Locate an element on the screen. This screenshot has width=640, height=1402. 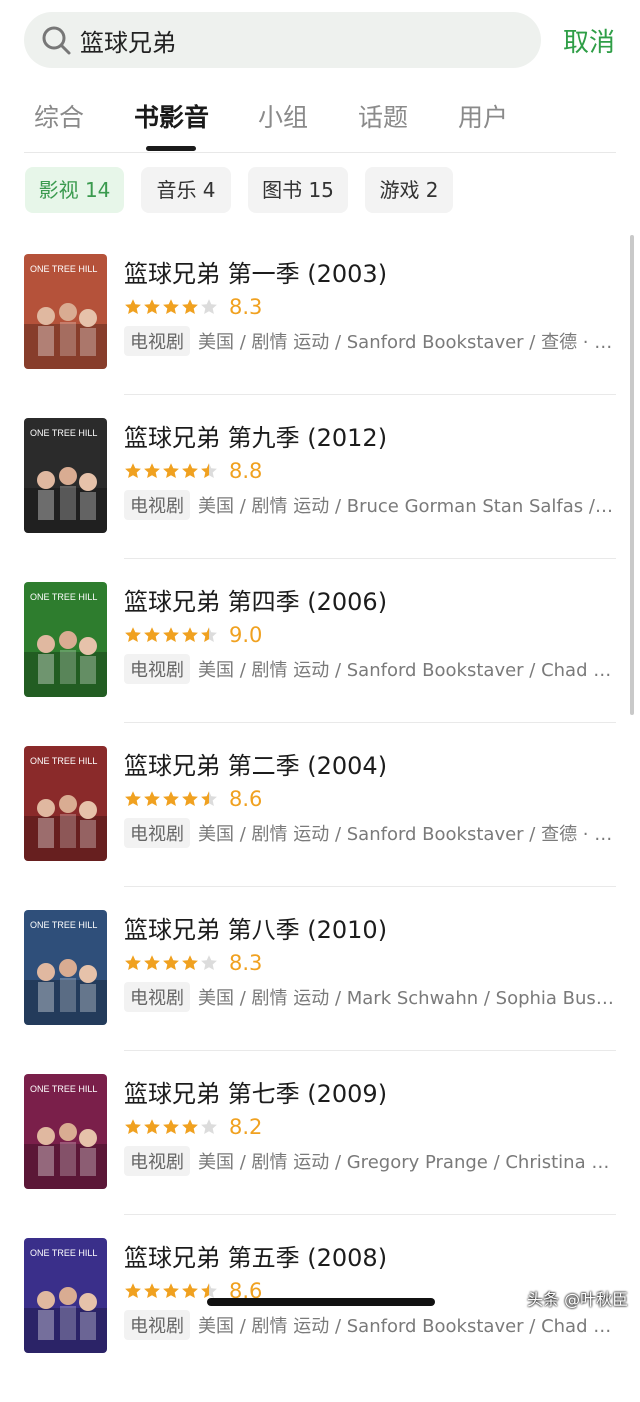
scrollbar is located at coordinates (632, 475).